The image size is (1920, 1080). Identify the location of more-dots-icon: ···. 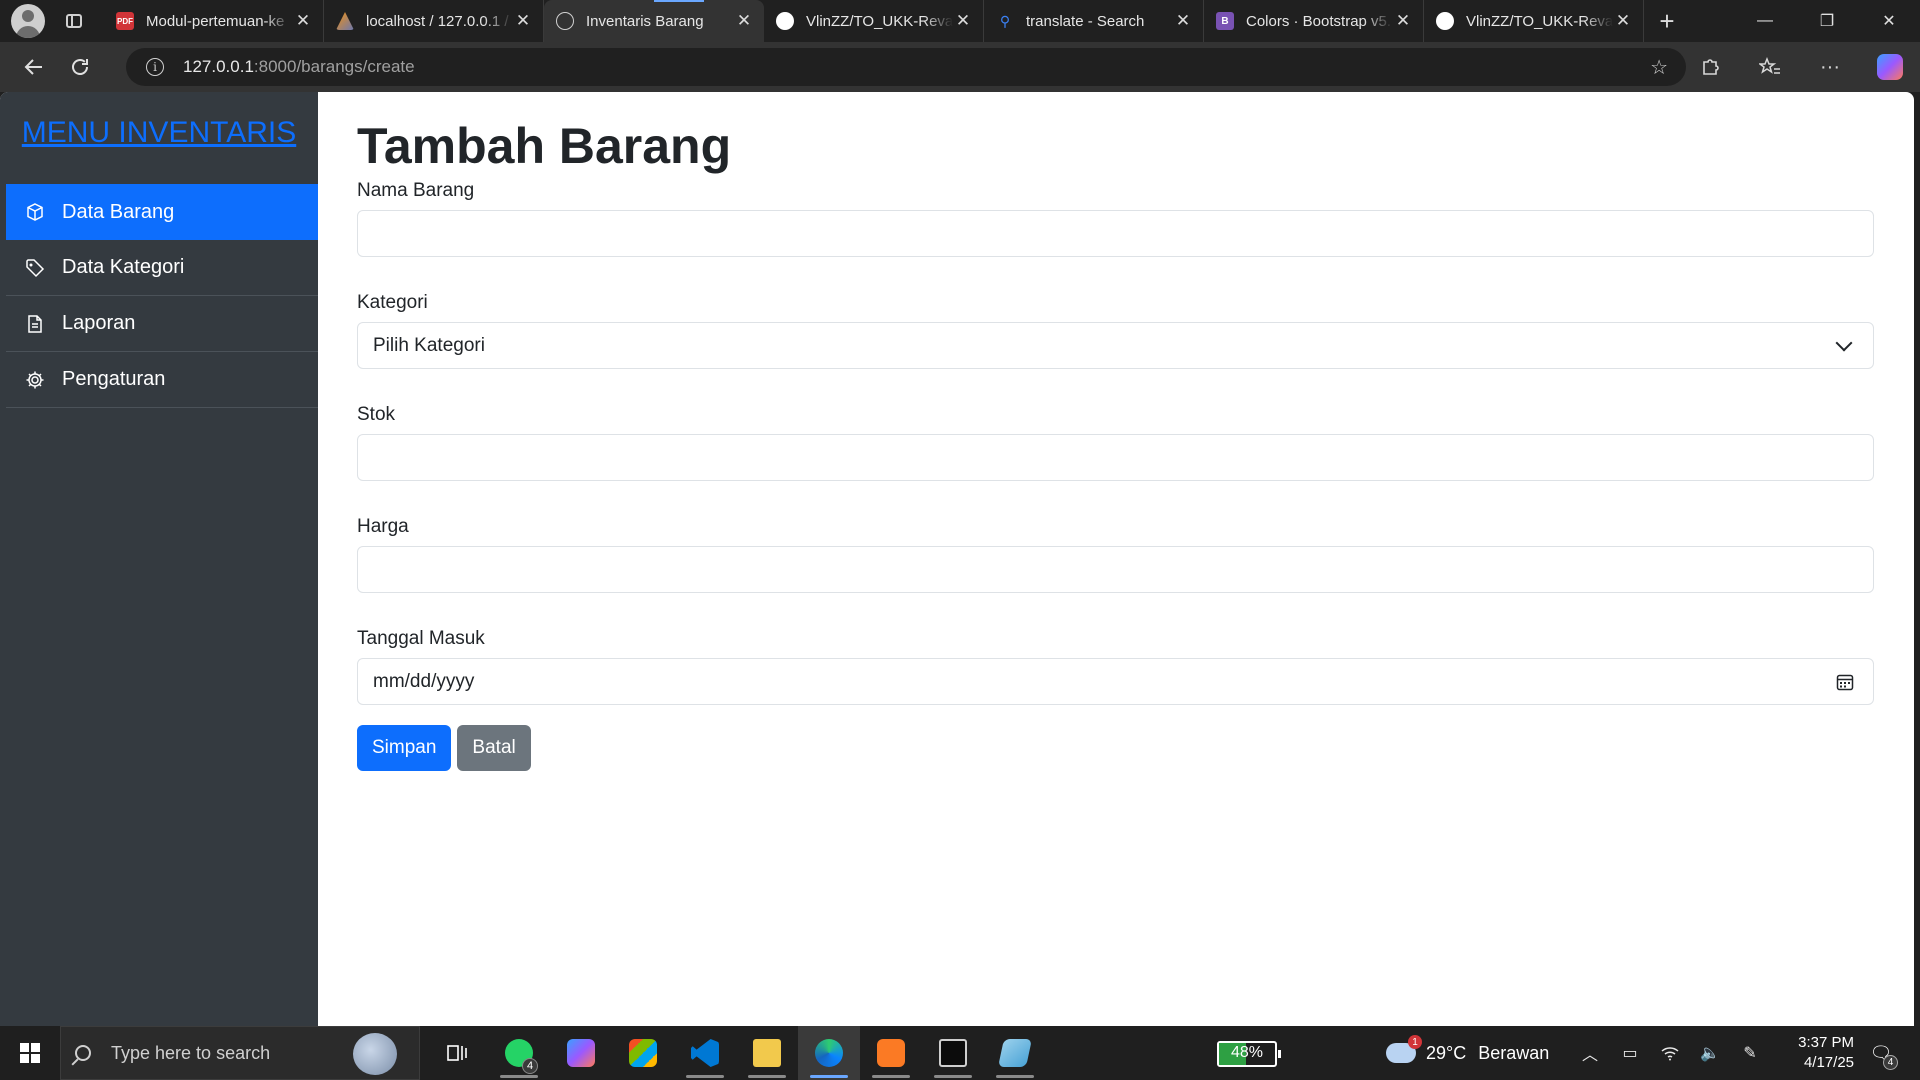
(1830, 66).